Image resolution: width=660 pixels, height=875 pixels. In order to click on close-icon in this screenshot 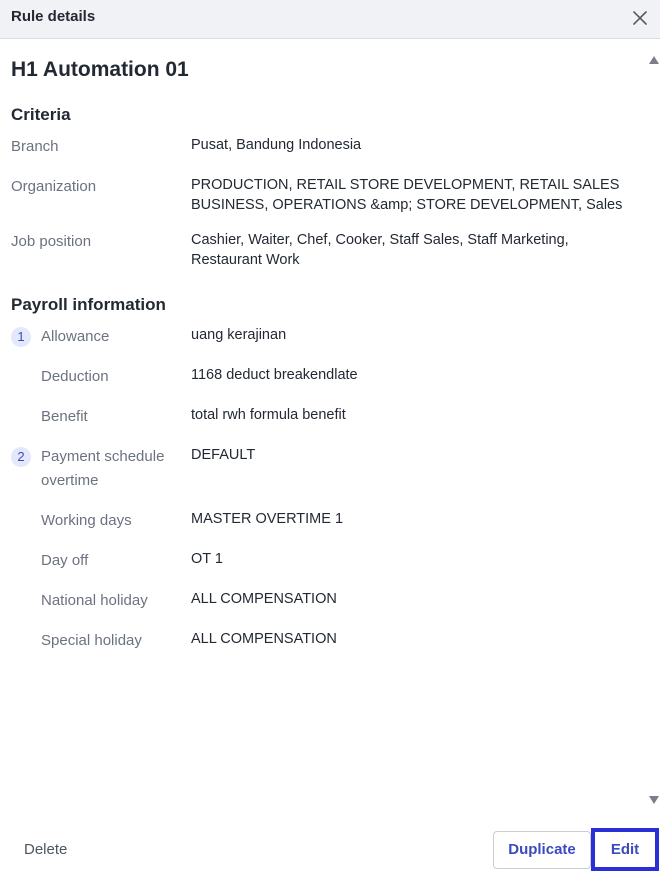, I will do `click(640, 18)`.